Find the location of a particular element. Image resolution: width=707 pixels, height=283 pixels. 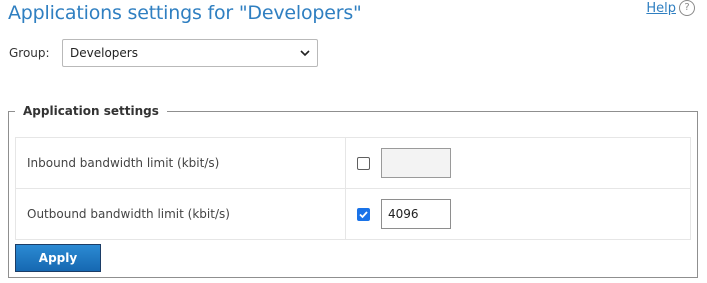

inbound-bandwidth-controls is located at coordinates (518, 163).